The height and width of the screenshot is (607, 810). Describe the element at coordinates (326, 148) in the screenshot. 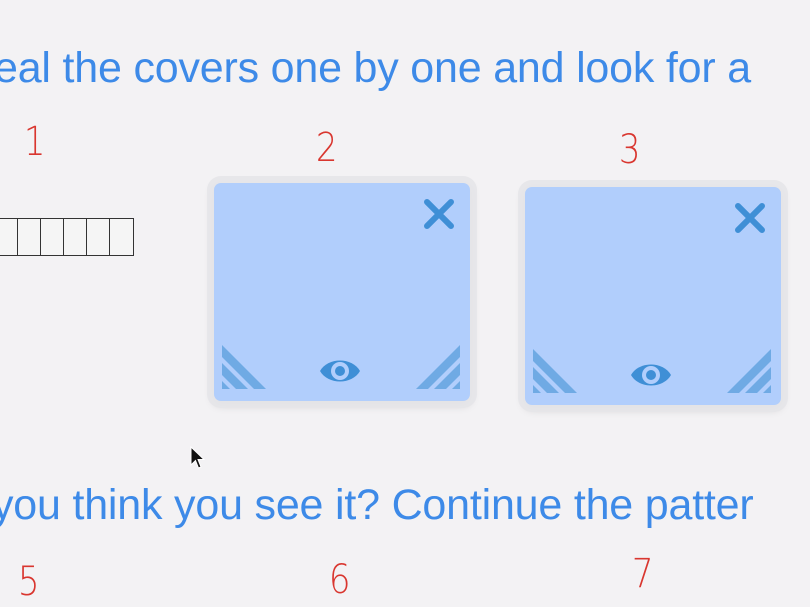

I see `frame-number-2: 2` at that location.